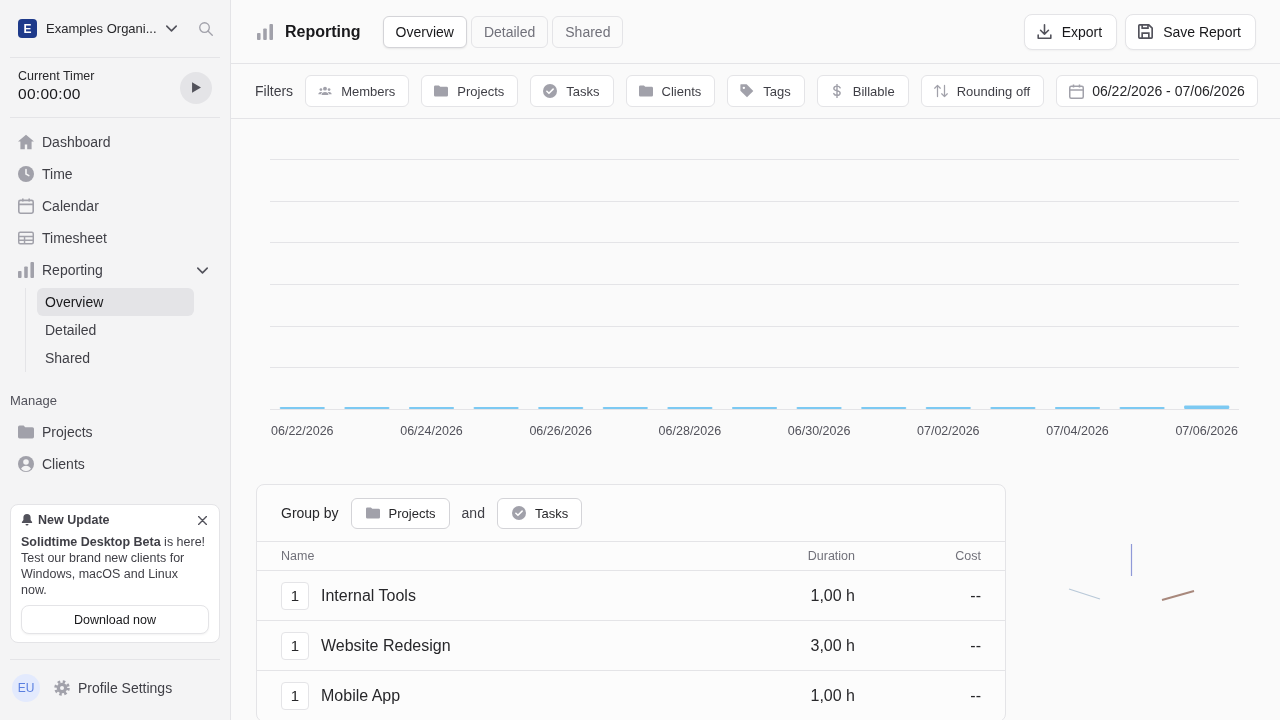  I want to click on subnav-item: Detailed, so click(115, 330).